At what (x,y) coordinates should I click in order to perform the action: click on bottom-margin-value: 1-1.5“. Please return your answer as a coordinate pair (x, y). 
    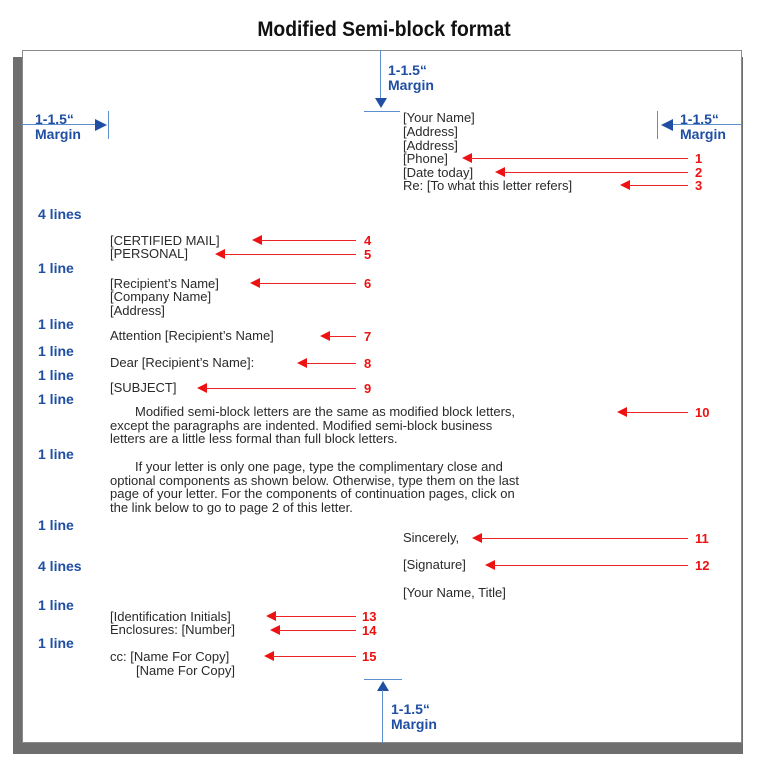
    Looking at the image, I should click on (410, 709).